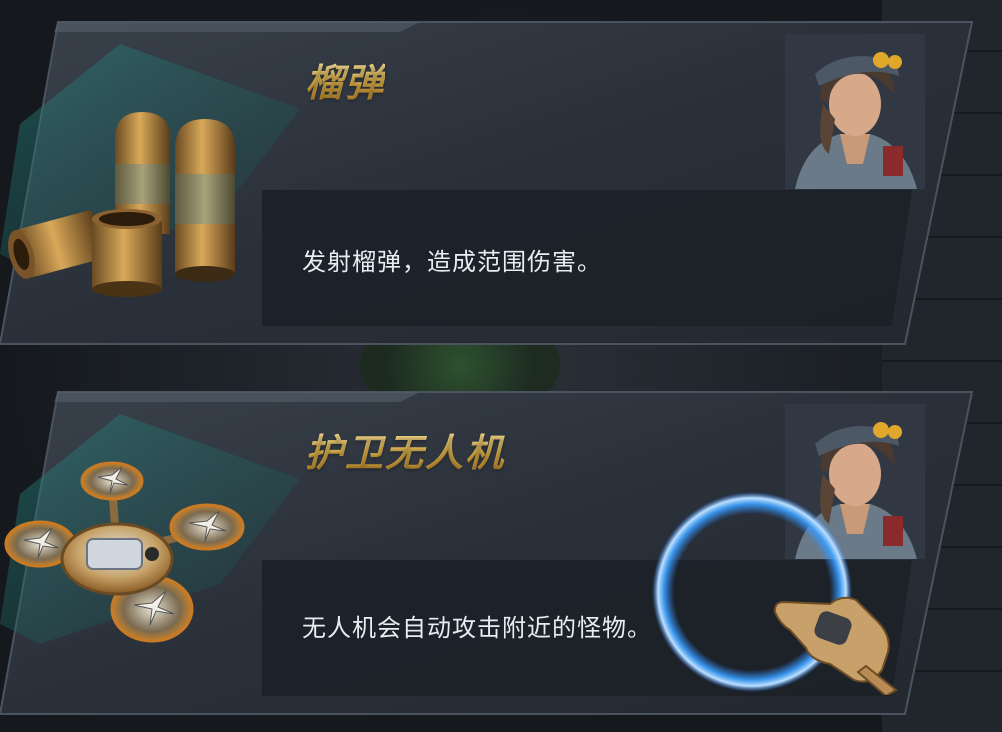 The width and height of the screenshot is (1002, 732). I want to click on grenade-shells-icon, so click(121, 204).